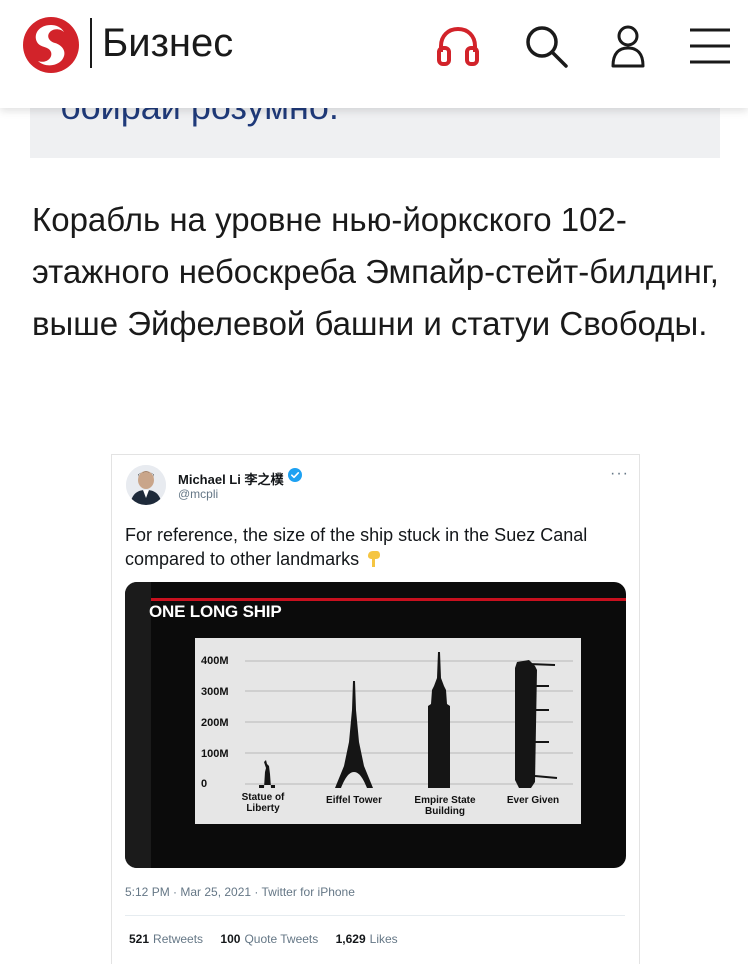 The image size is (748, 964). What do you see at coordinates (204, 784) in the screenshot?
I see `y-tick-0: 0` at bounding box center [204, 784].